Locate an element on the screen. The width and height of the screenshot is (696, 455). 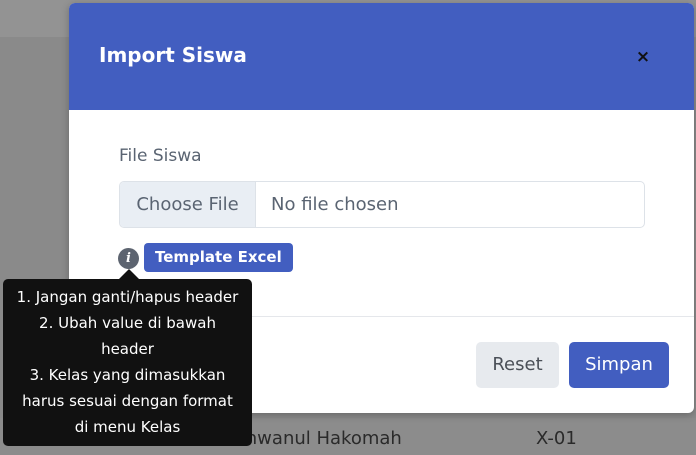
tooltip-line: 2. Ubah value di bawah is located at coordinates (127, 323).